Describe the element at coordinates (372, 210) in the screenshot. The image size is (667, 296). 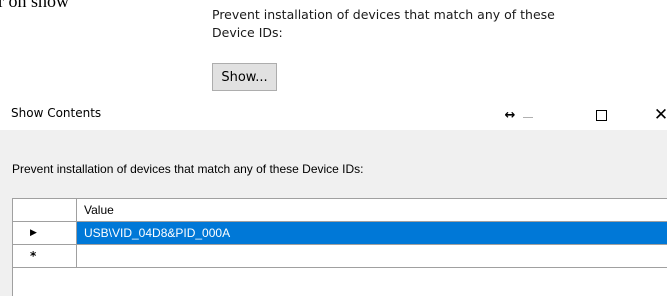
I see `value-column-header: Value` at that location.